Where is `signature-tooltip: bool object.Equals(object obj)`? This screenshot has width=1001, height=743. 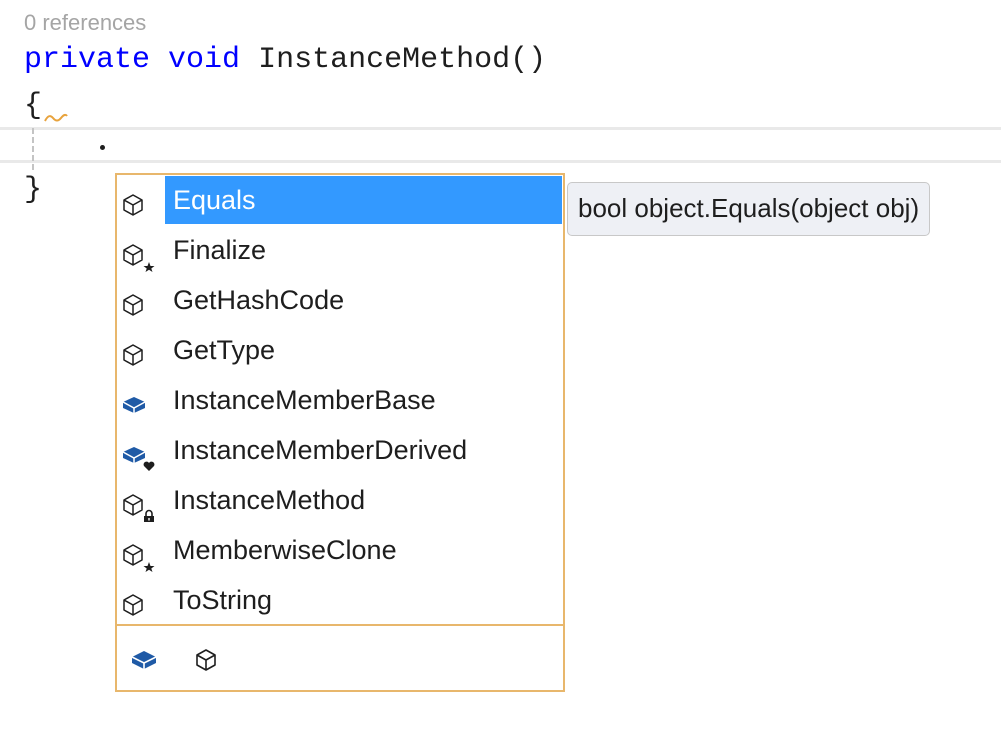
signature-tooltip: bool object.Equals(object obj) is located at coordinates (749, 209).